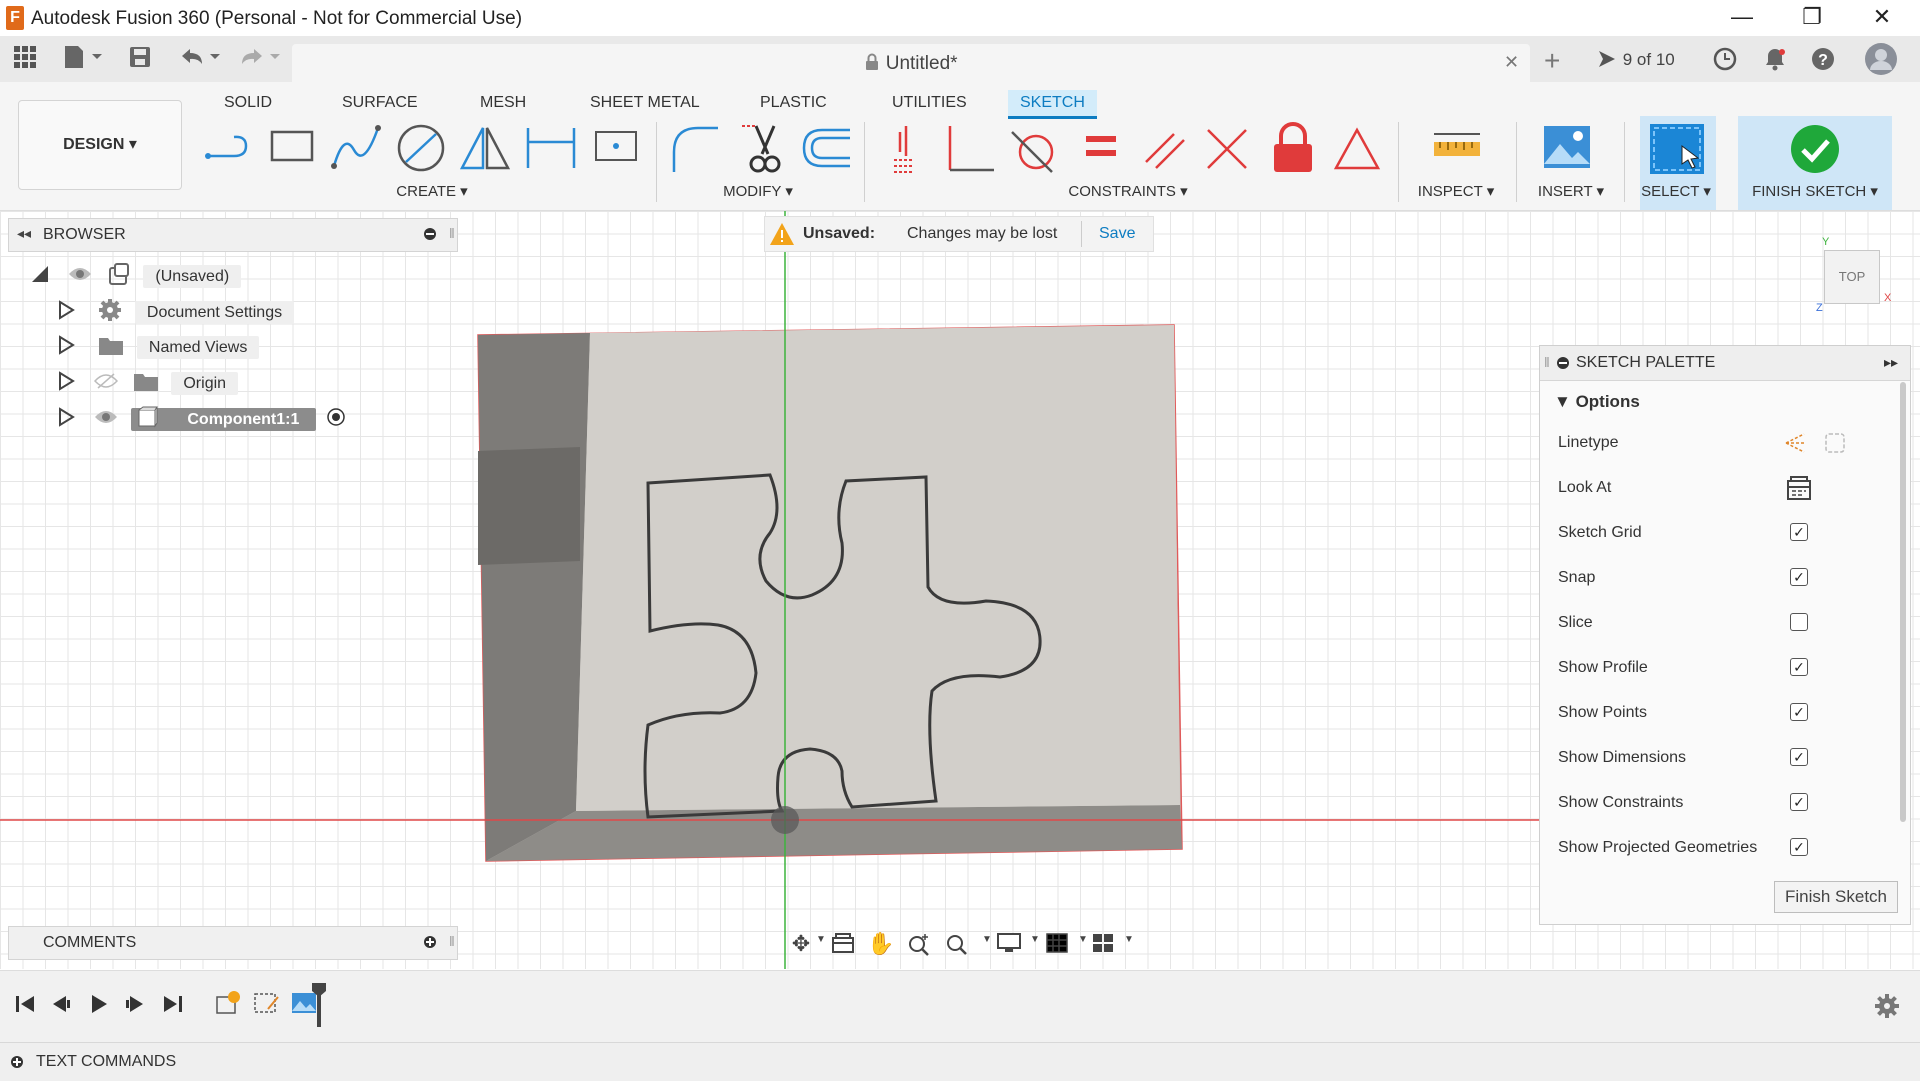 This screenshot has height=1081, width=1920. I want to click on tab-sketch: SKETCH, so click(1052, 104).